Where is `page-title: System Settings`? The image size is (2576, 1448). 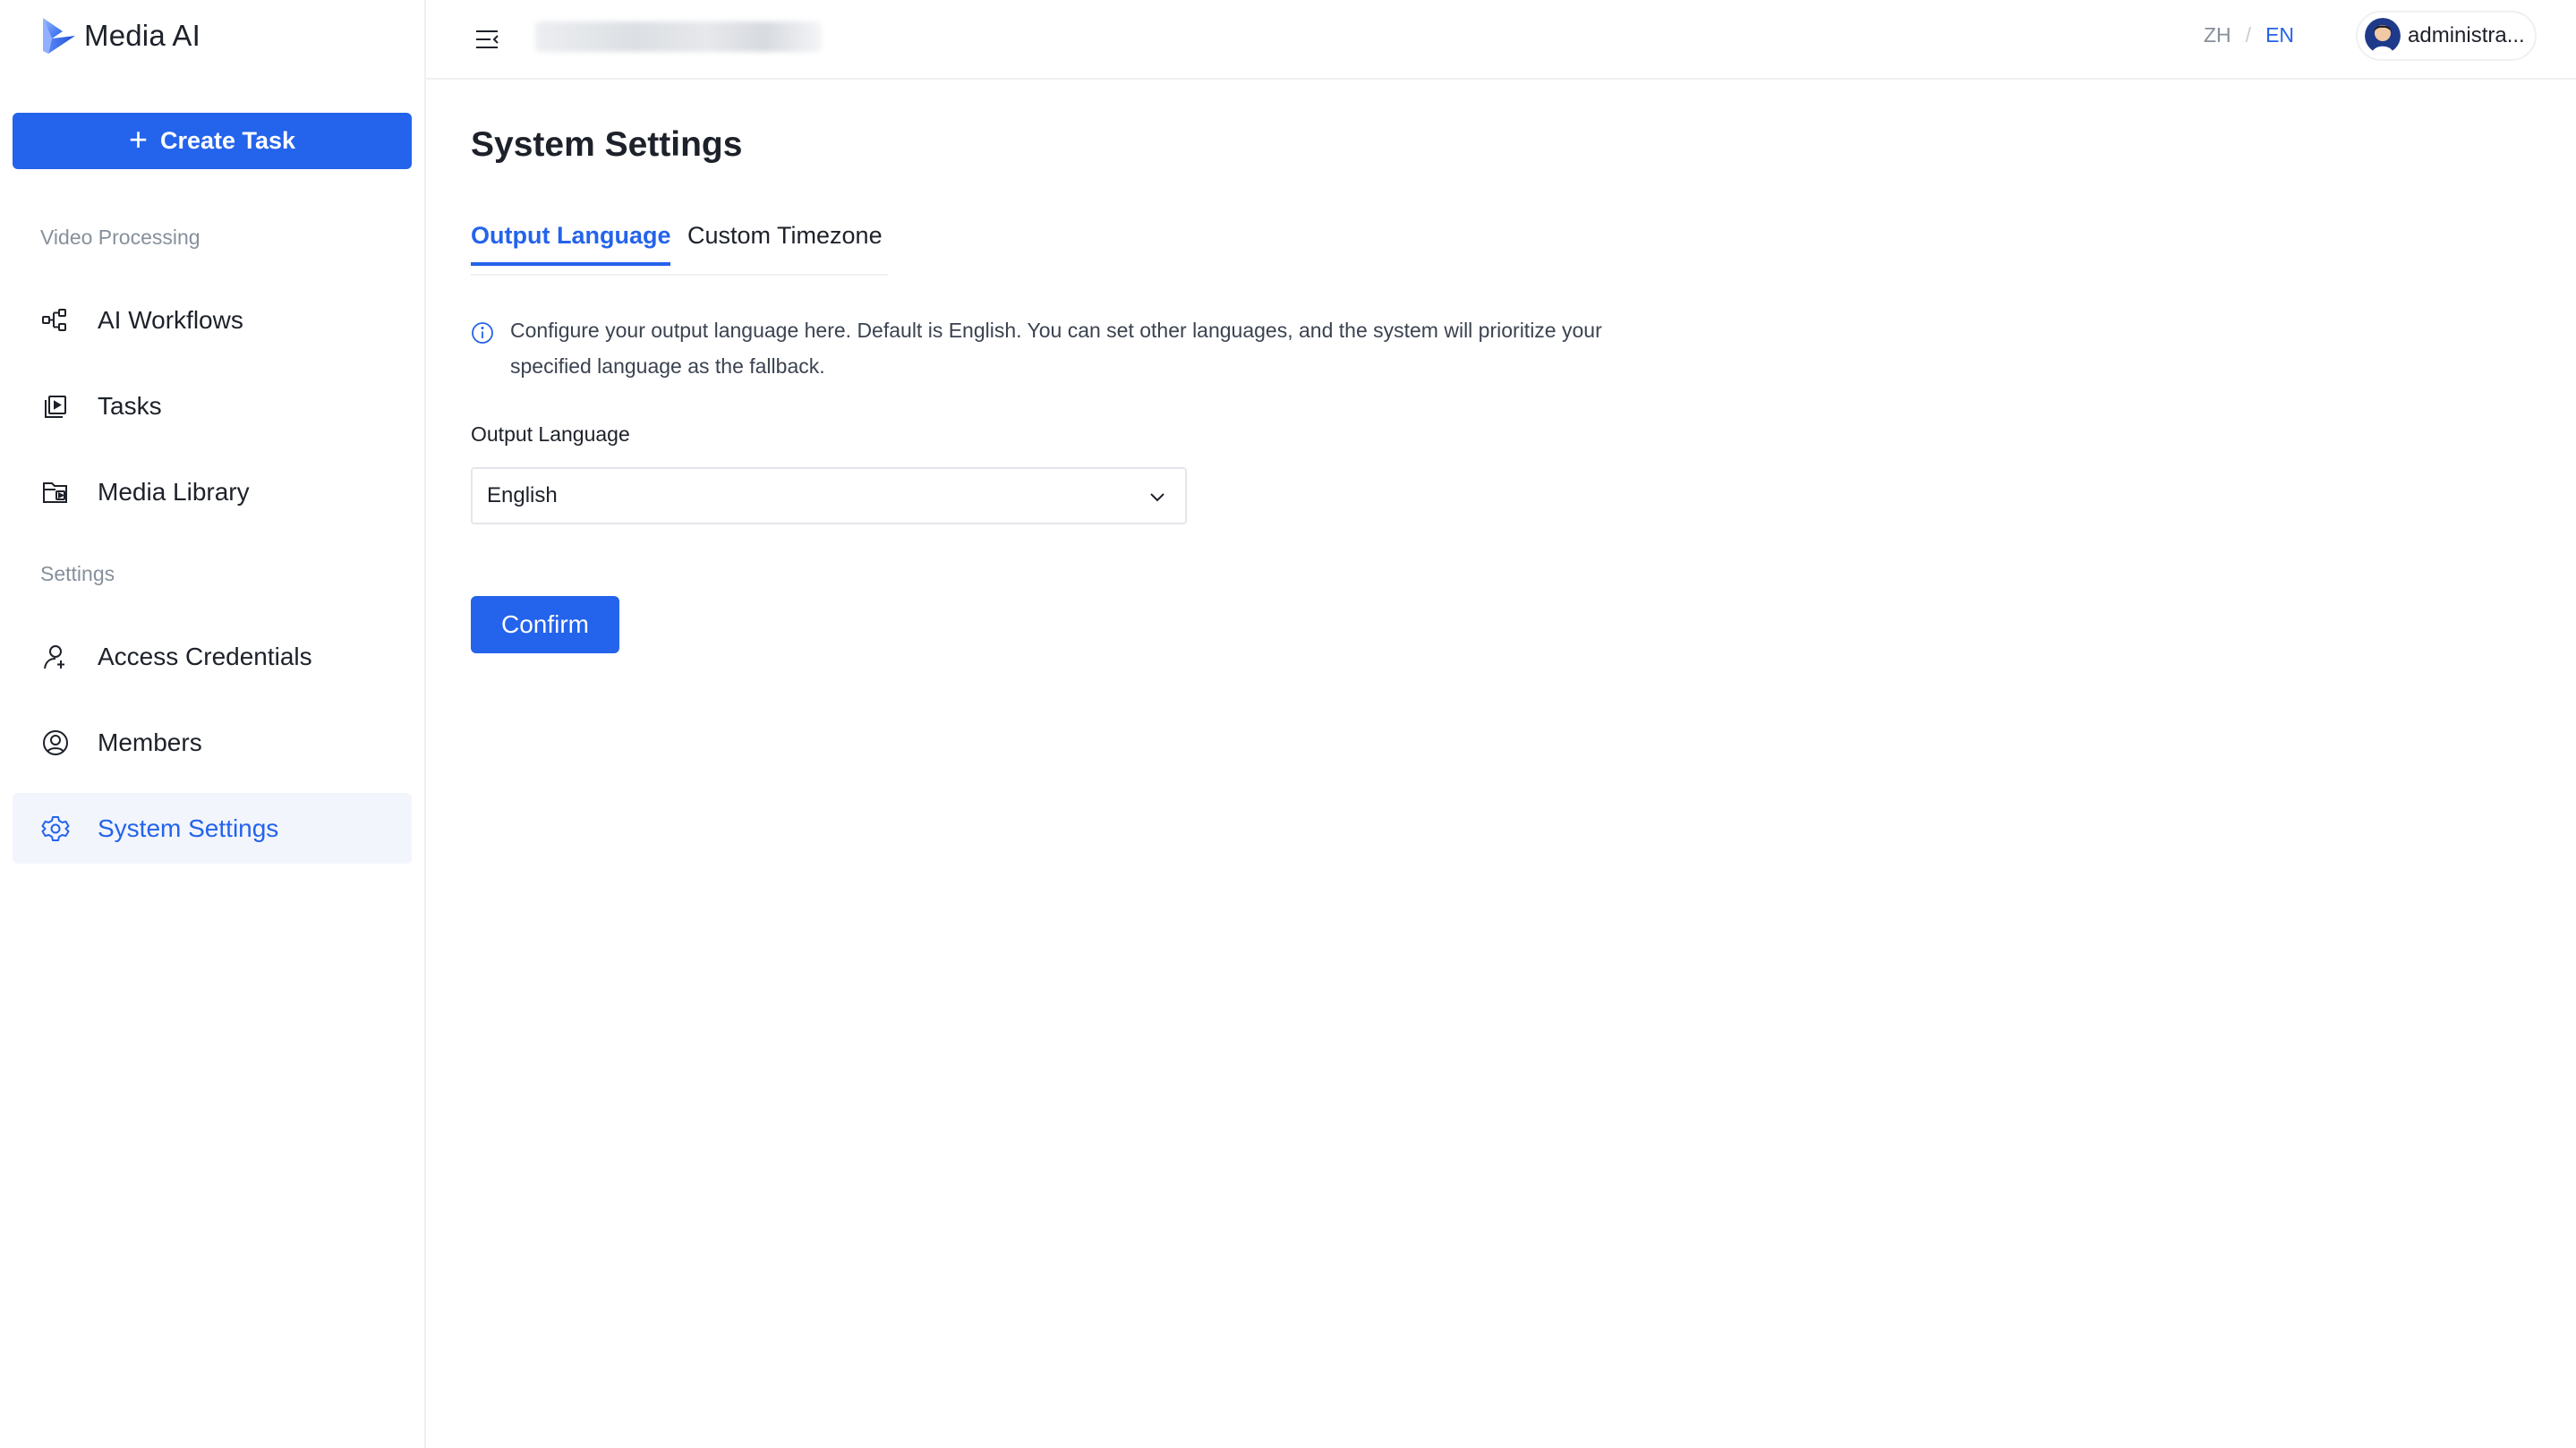
page-title: System Settings is located at coordinates (607, 144).